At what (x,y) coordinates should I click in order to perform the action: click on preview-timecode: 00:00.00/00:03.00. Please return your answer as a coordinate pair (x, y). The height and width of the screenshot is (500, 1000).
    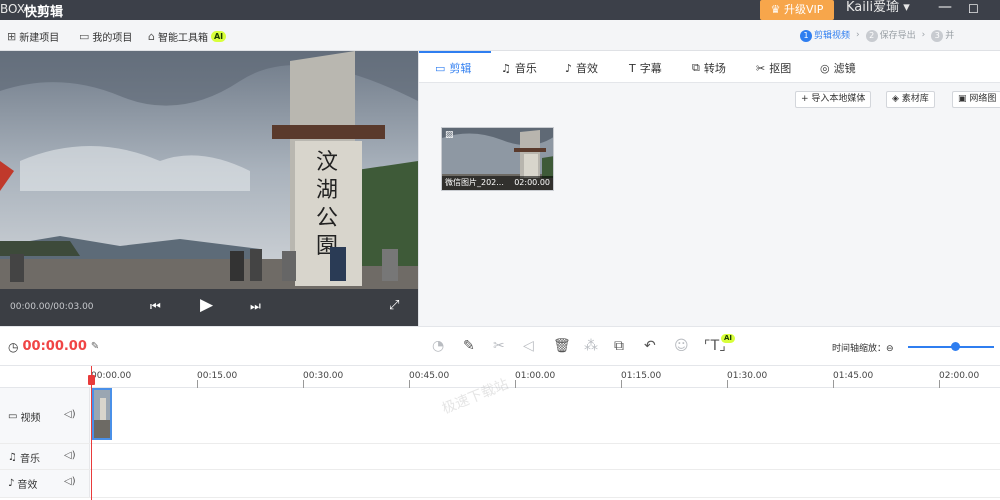
    Looking at the image, I should click on (52, 307).